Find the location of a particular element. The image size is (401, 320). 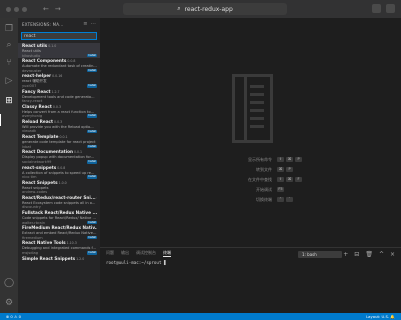

extension-version: 1.10.3 is located at coordinates (71, 243).